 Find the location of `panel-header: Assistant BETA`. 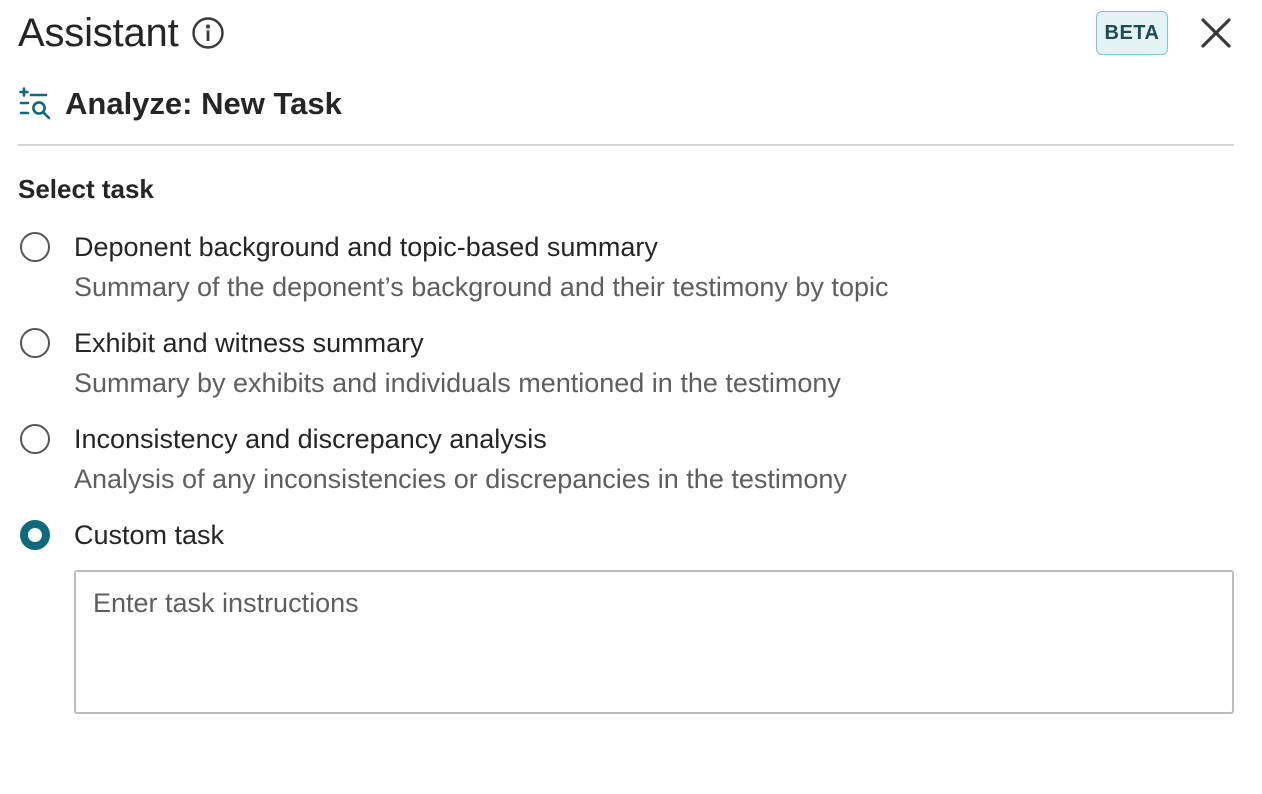

panel-header: Assistant BETA is located at coordinates (626, 33).